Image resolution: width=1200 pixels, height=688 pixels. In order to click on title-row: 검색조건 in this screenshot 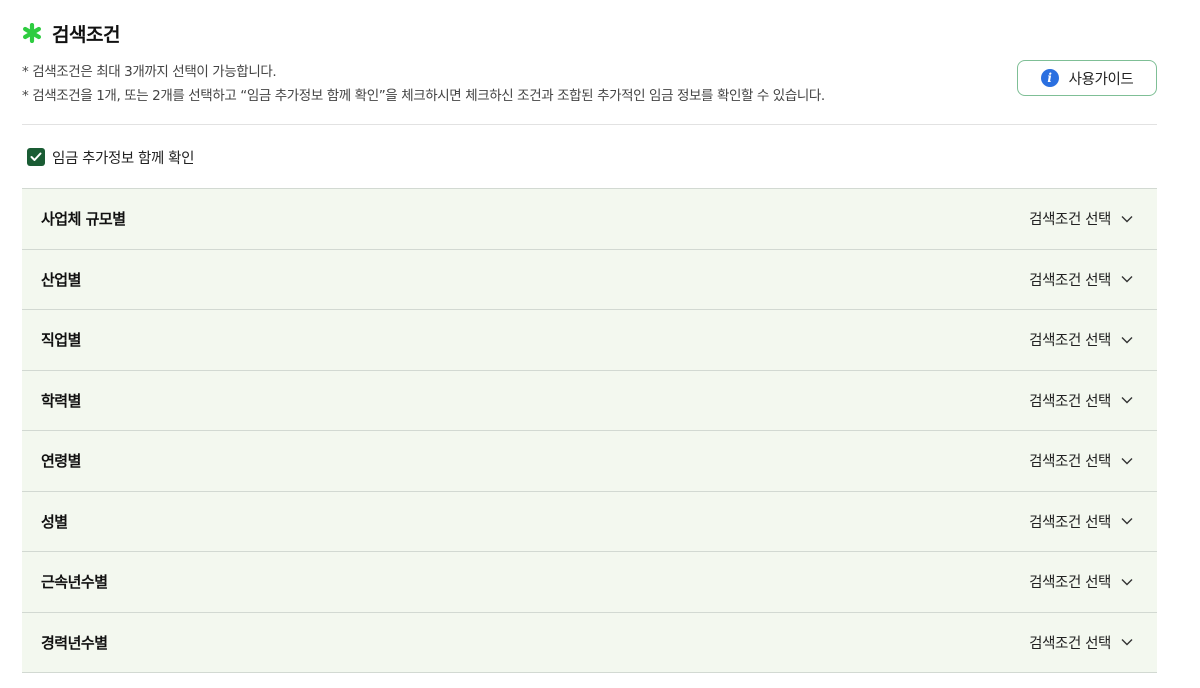, I will do `click(71, 33)`.